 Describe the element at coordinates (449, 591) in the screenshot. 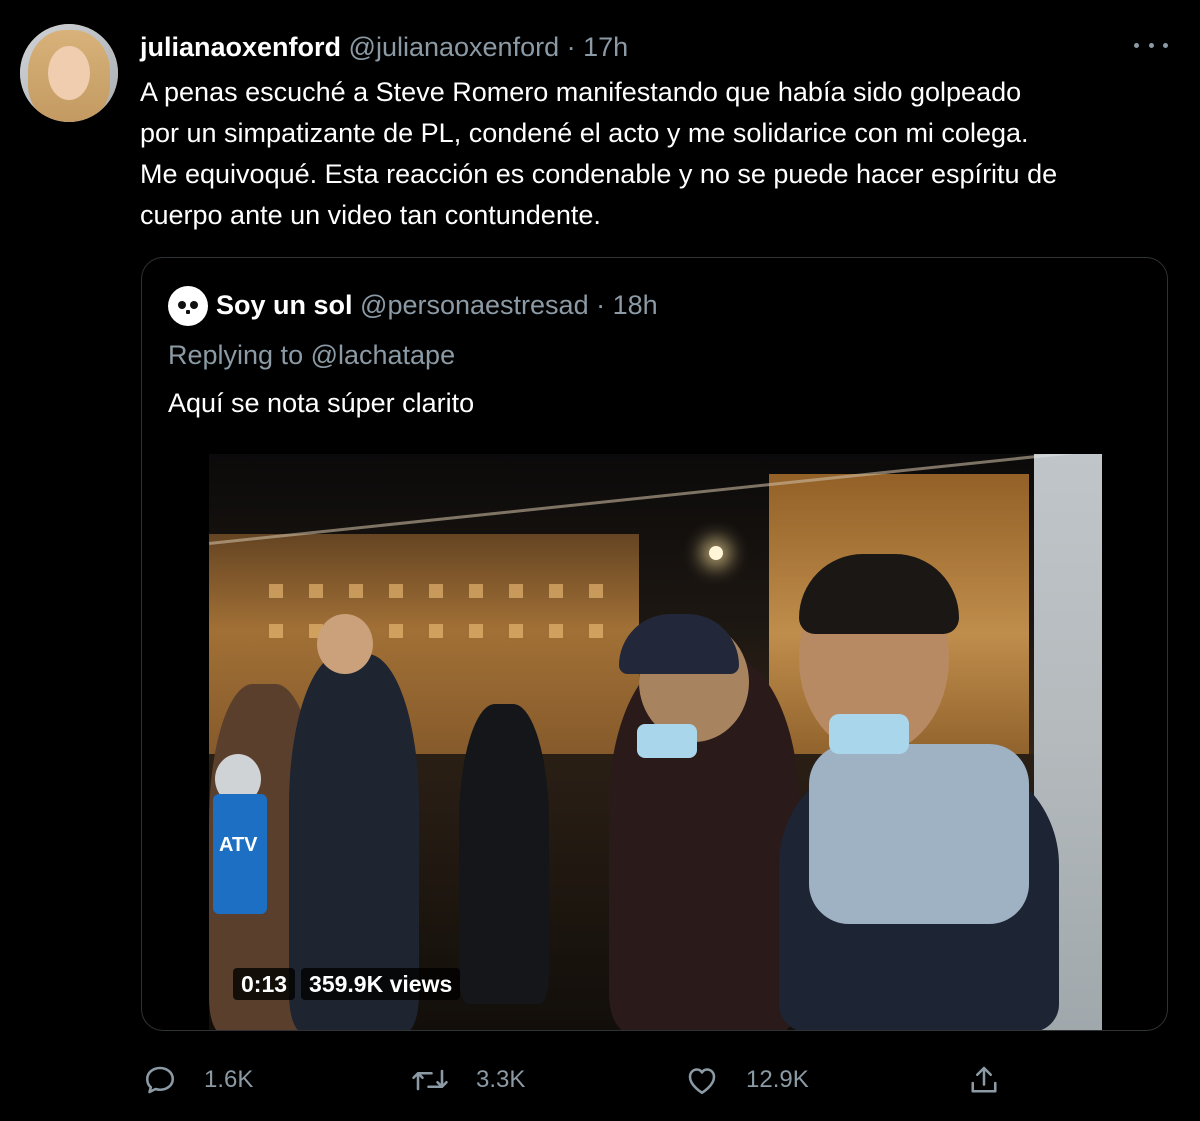

I see `video-windows` at that location.